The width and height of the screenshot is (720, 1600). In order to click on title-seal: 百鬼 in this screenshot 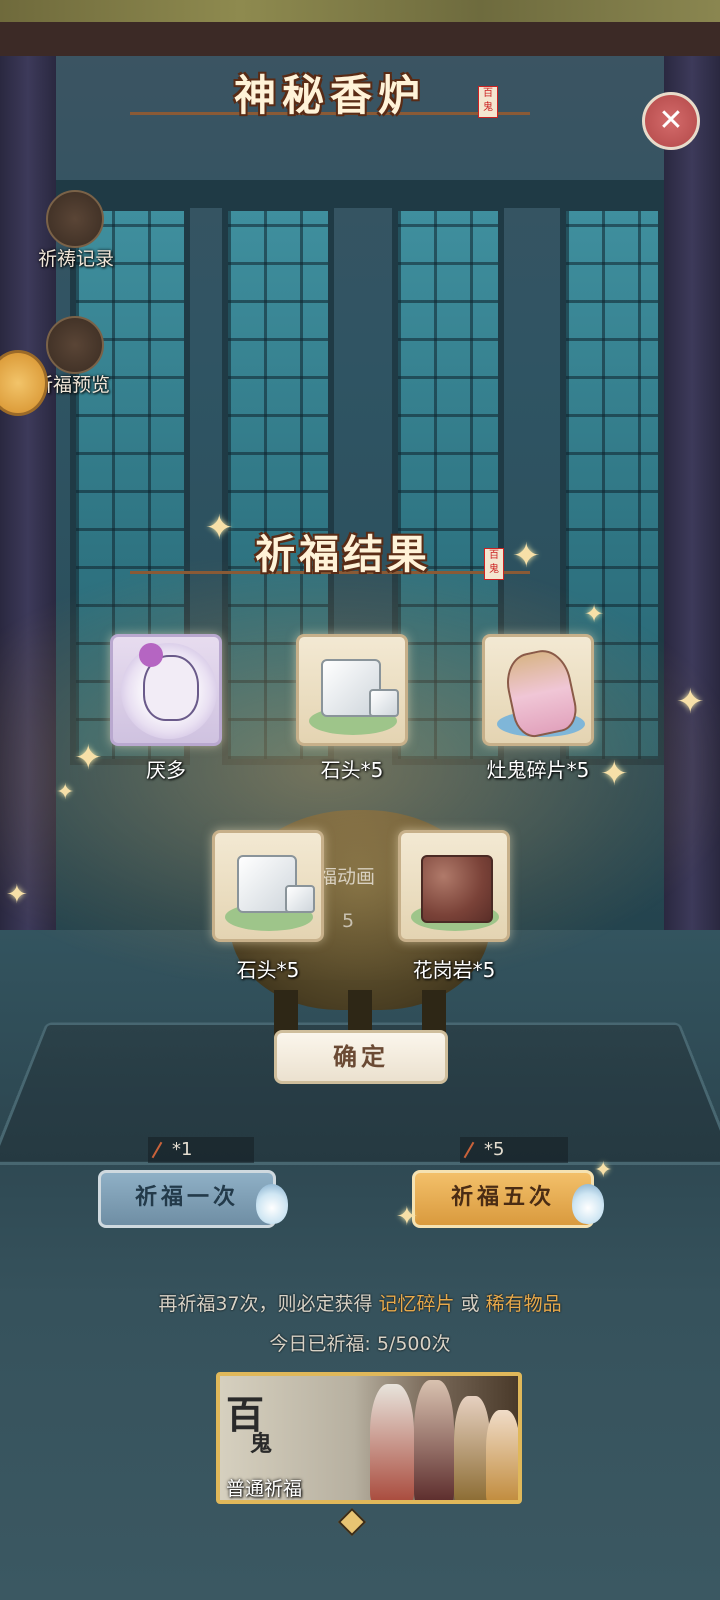, I will do `click(488, 102)`.